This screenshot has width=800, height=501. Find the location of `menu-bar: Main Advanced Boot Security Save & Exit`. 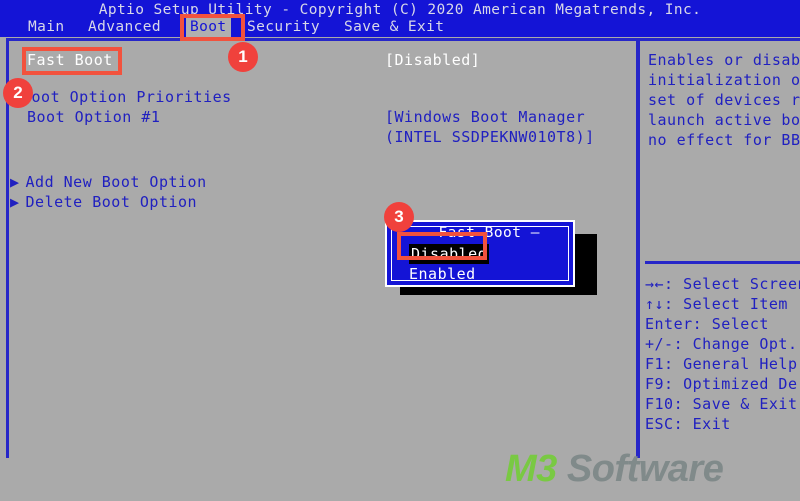

menu-bar: Main Advanced Boot Security Save & Exit is located at coordinates (400, 27).